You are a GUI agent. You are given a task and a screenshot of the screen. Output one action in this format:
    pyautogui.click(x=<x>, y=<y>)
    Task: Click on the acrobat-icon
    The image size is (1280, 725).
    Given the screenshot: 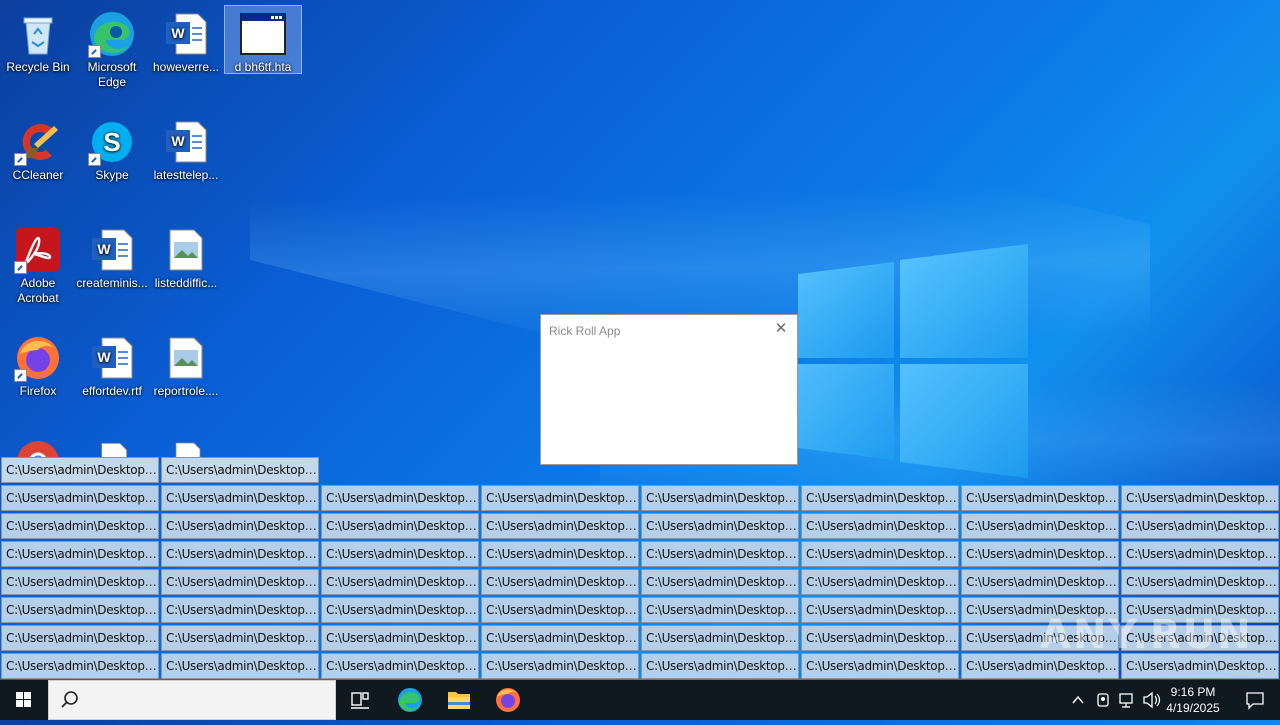 What is the action you would take?
    pyautogui.click(x=38, y=250)
    